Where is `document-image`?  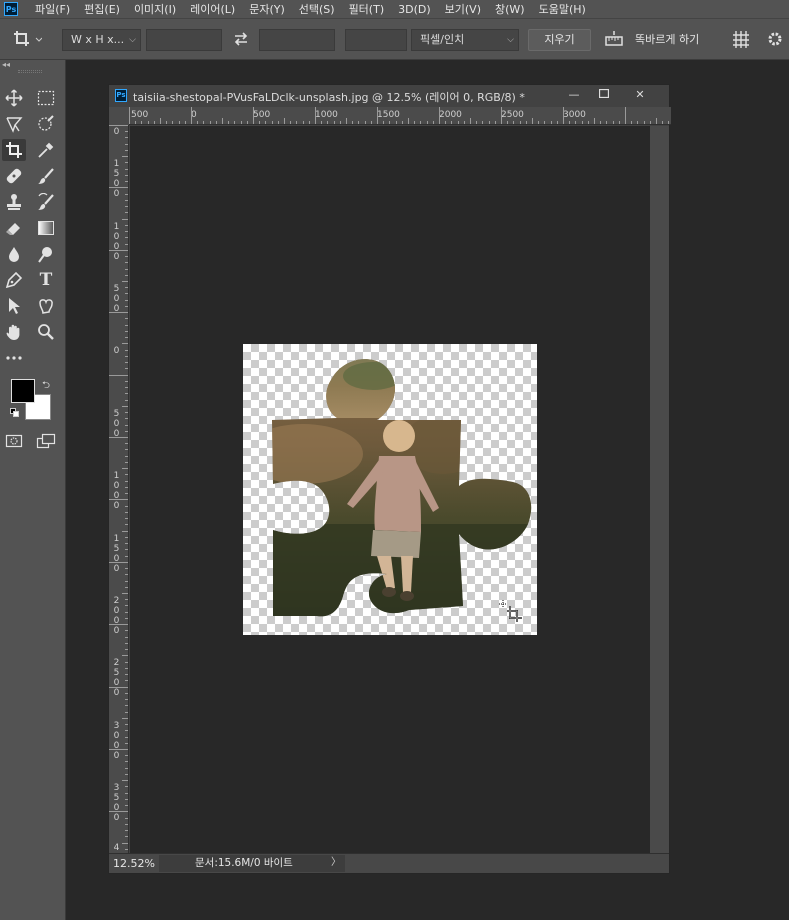 document-image is located at coordinates (390, 489).